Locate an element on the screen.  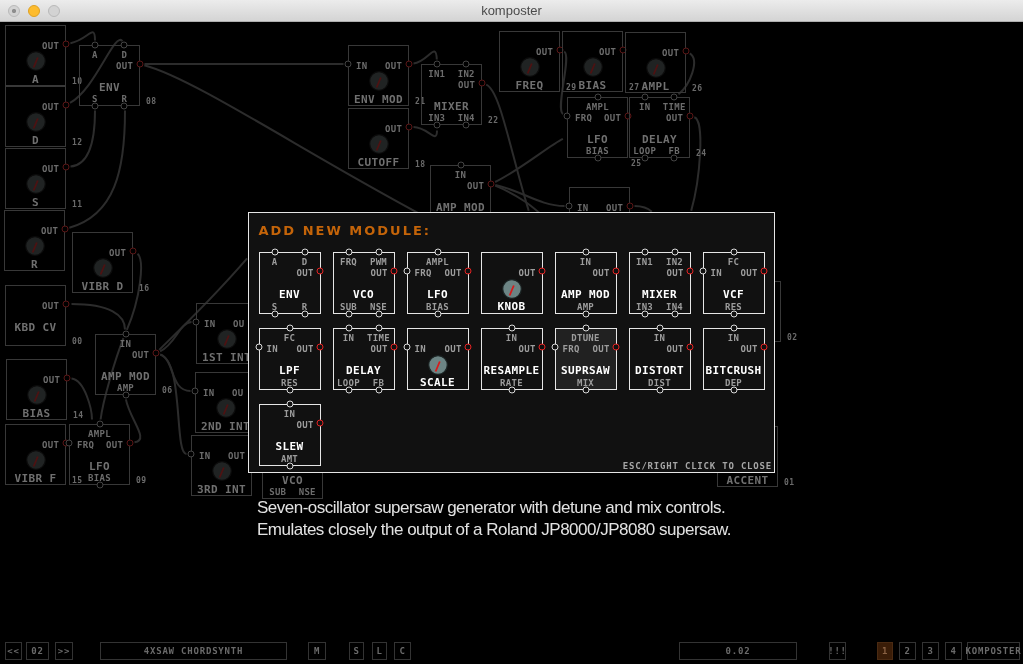
module-number: 06 is located at coordinates (167, 391).